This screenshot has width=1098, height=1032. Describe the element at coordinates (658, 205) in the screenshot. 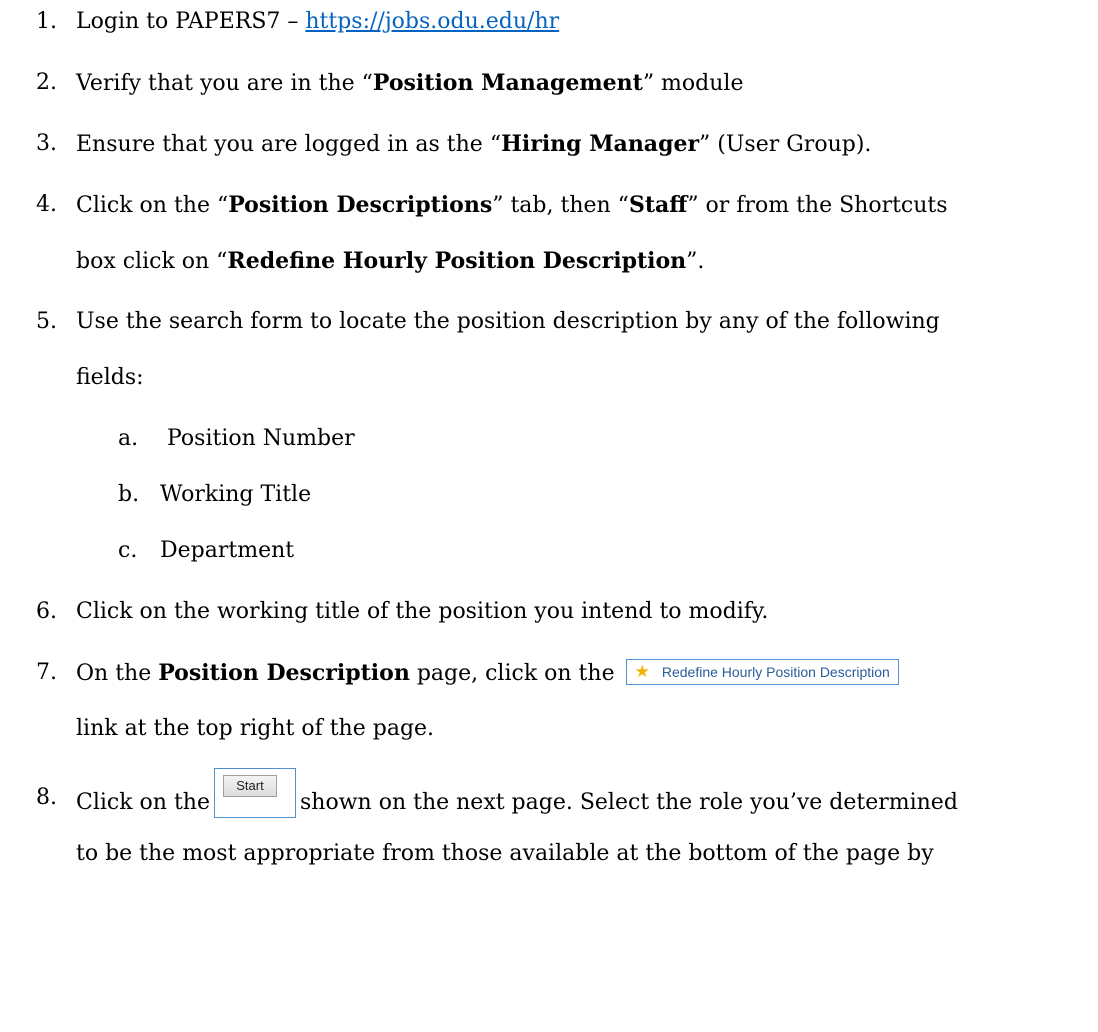

I see `bold-term: Staff` at that location.